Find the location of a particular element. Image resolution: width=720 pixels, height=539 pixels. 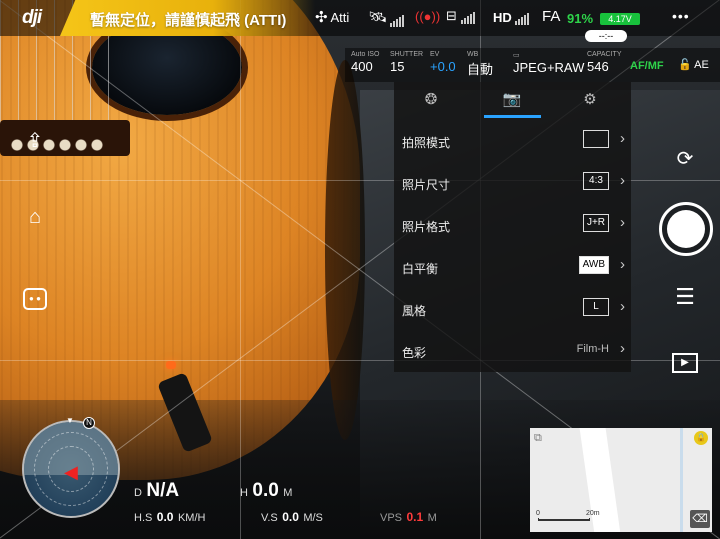

format-value: JPEG+RAW is located at coordinates (549, 67).